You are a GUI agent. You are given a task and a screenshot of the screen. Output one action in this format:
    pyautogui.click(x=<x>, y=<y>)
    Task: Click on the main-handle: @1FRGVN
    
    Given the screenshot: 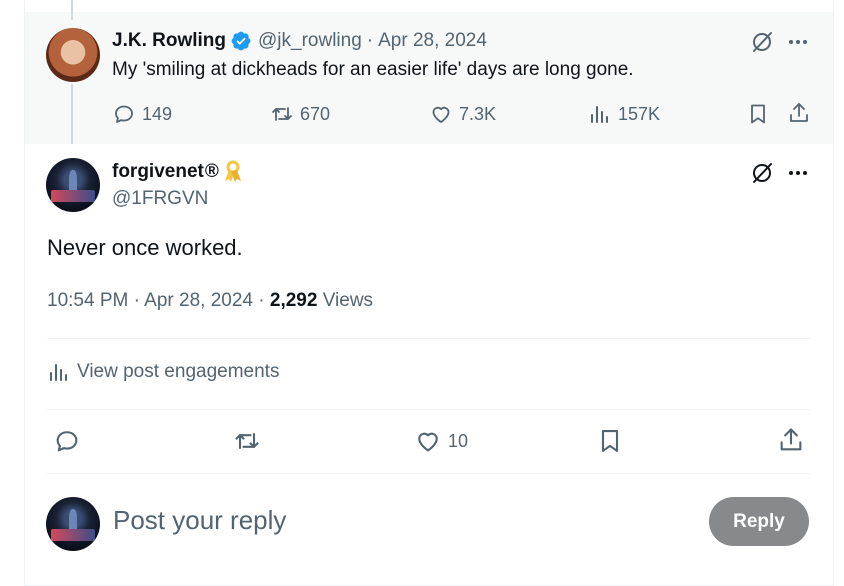 What is the action you would take?
    pyautogui.click(x=160, y=199)
    